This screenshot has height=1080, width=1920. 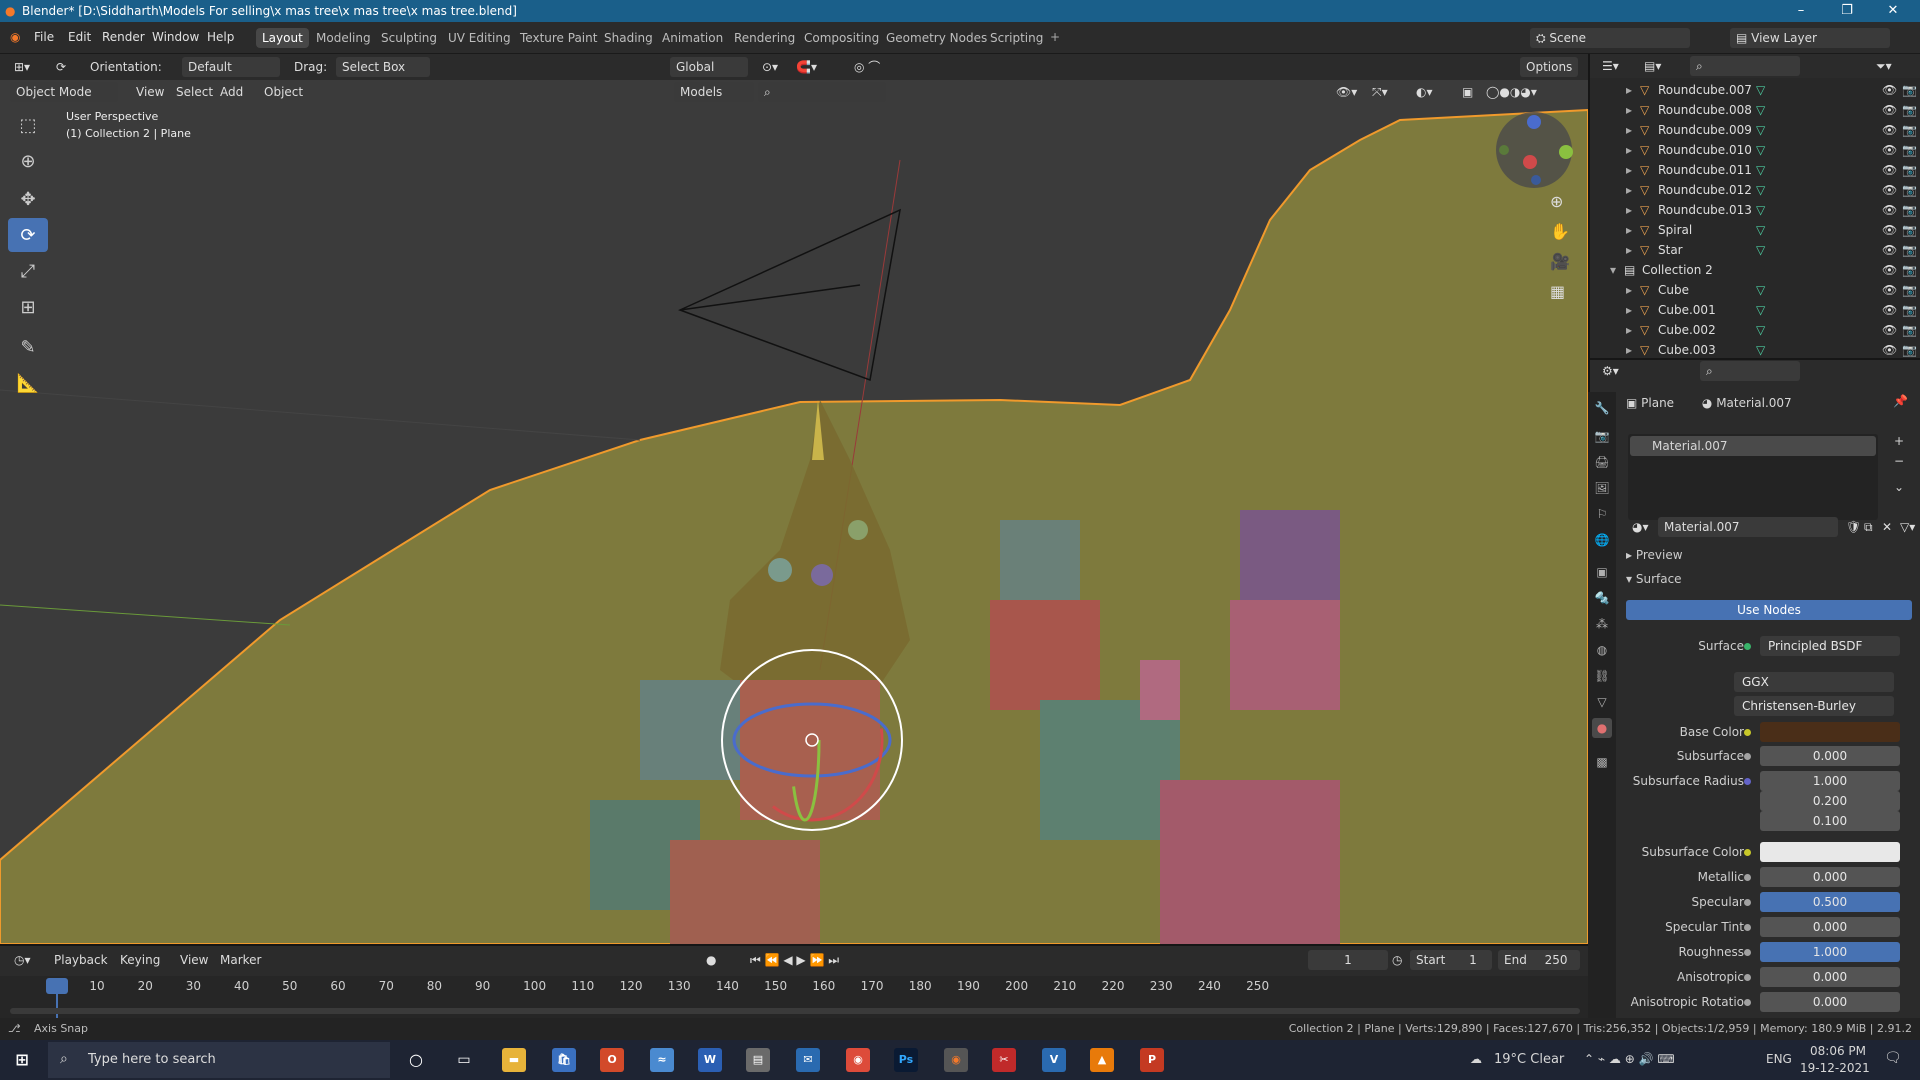 What do you see at coordinates (1529, 1059) in the screenshot?
I see `weather-text: 19°C Clear` at bounding box center [1529, 1059].